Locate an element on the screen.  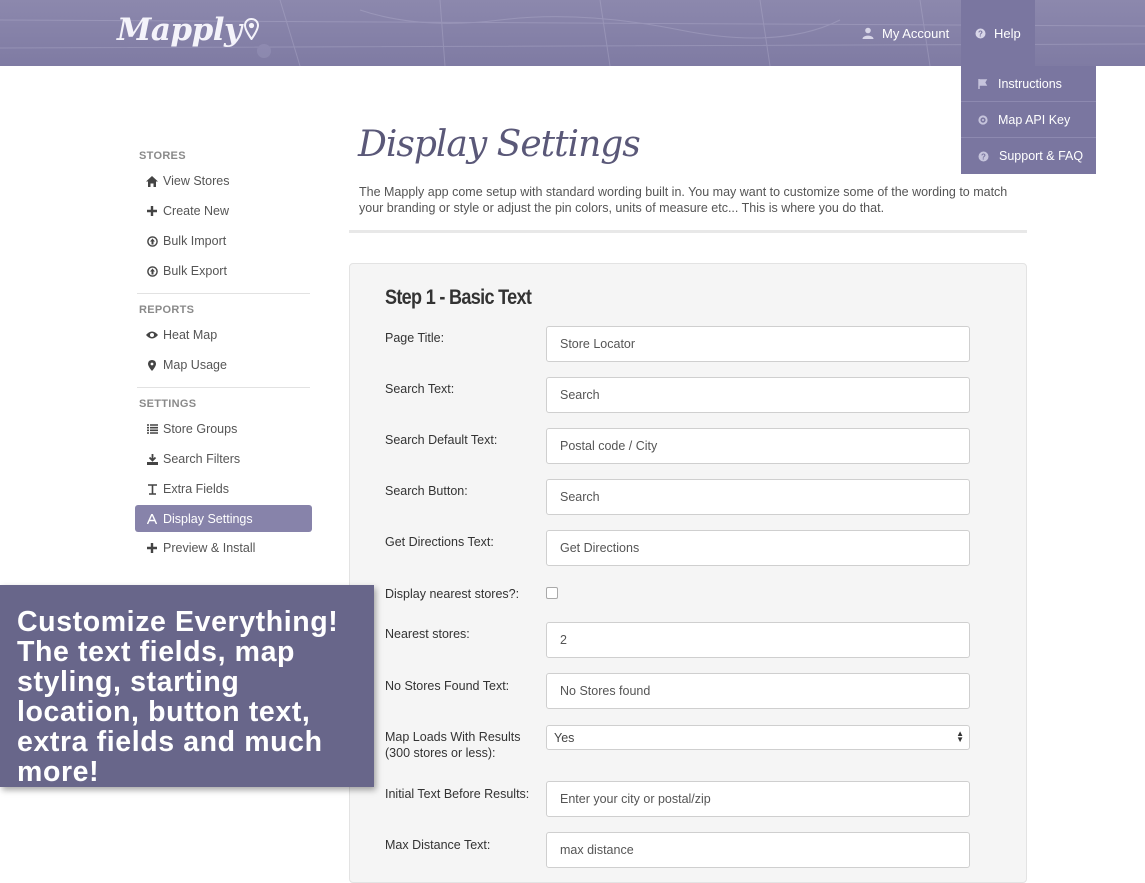
page-title-label: Page Title: is located at coordinates (415, 338).